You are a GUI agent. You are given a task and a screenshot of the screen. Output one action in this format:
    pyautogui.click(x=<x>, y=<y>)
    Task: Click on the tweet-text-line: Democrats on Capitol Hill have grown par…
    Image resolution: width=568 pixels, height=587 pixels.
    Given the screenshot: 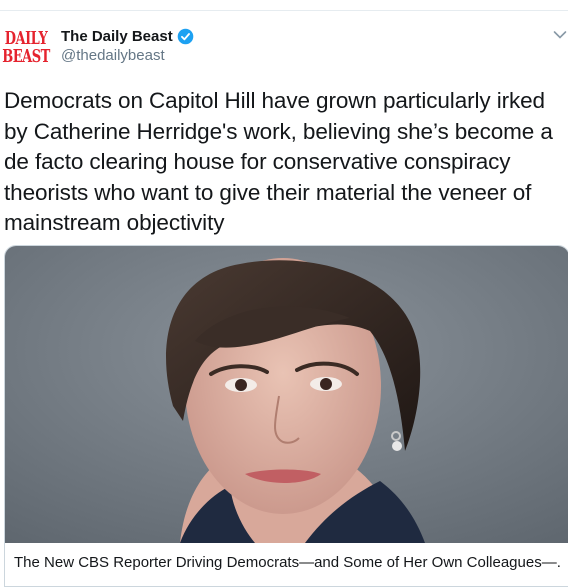 What is the action you would take?
    pyautogui.click(x=274, y=100)
    